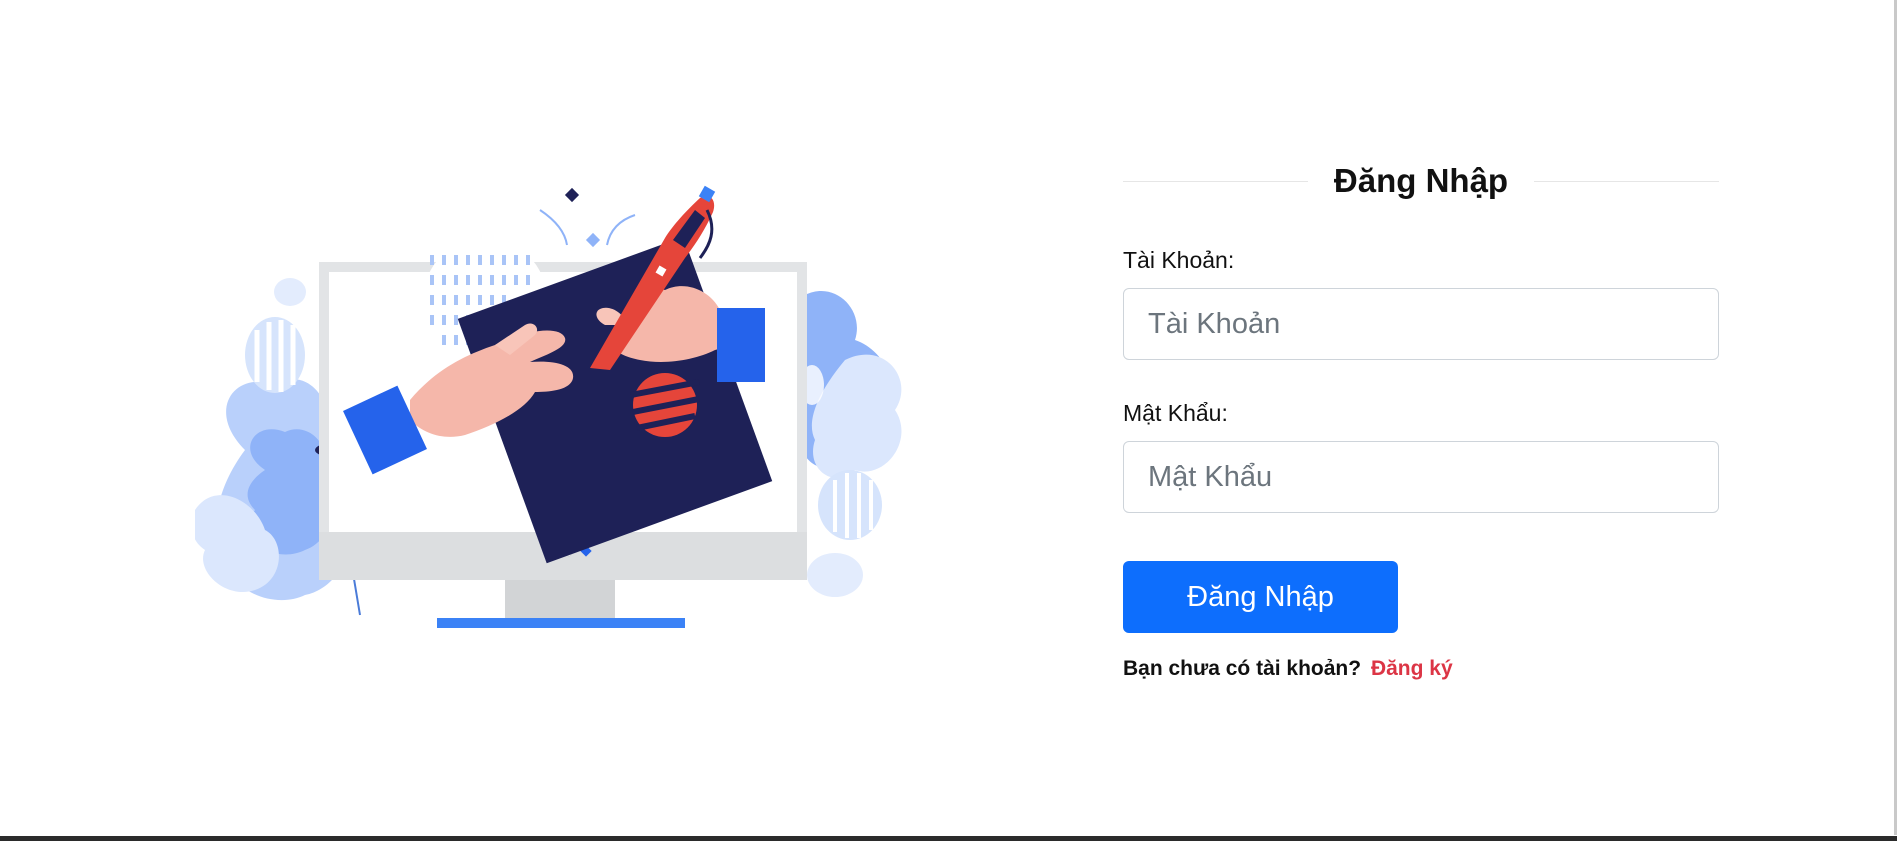 The width and height of the screenshot is (1897, 841). I want to click on login-button: Đăng Nhập, so click(1260, 597).